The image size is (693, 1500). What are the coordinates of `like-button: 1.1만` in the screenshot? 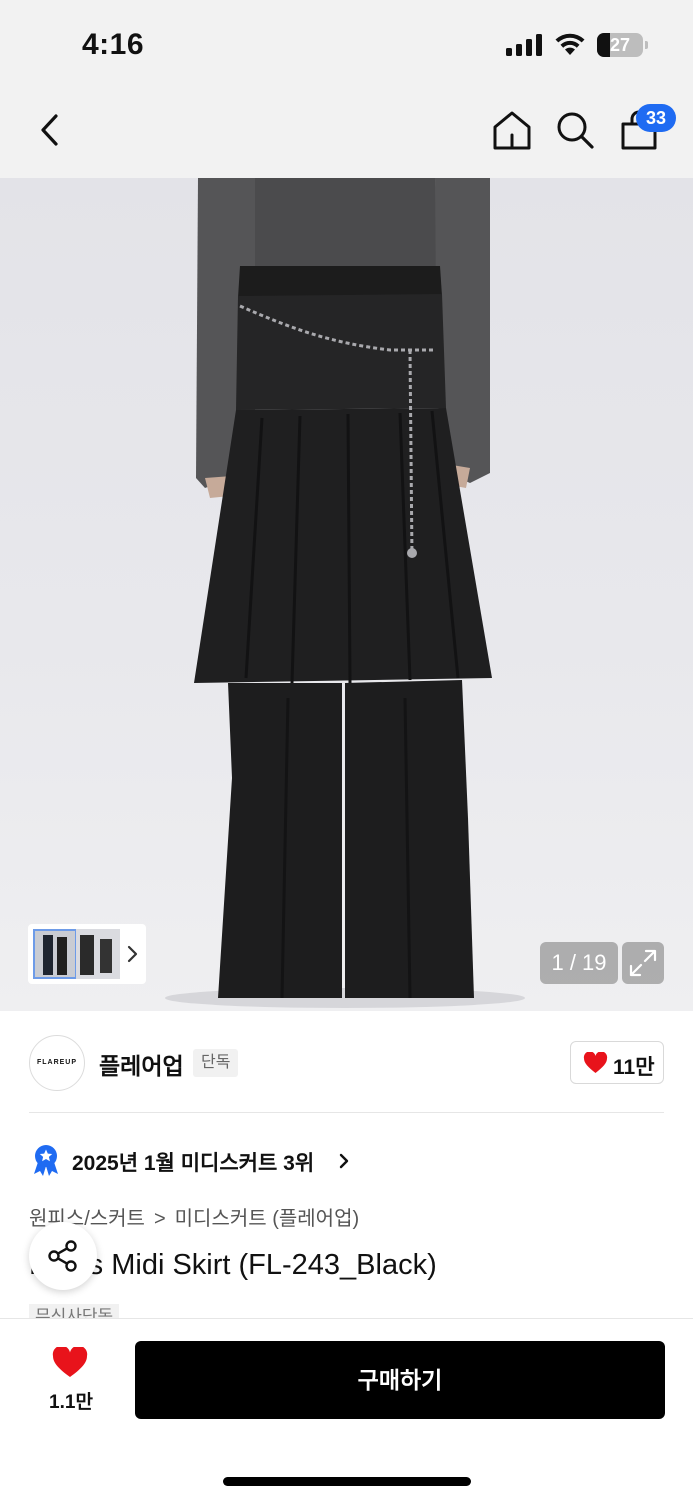 It's located at (71, 1380).